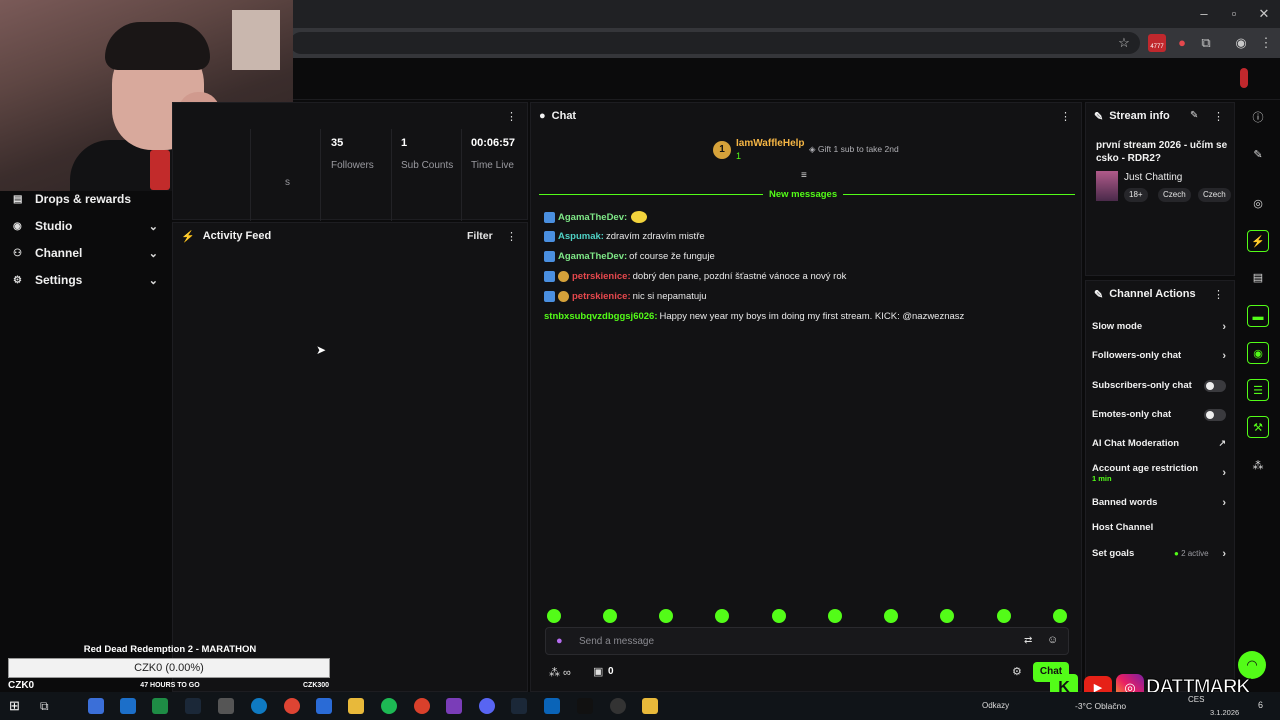 Image resolution: width=1280 pixels, height=720 pixels. Describe the element at coordinates (1153, 177) in the screenshot. I see `category-name: Just Chatting` at that location.